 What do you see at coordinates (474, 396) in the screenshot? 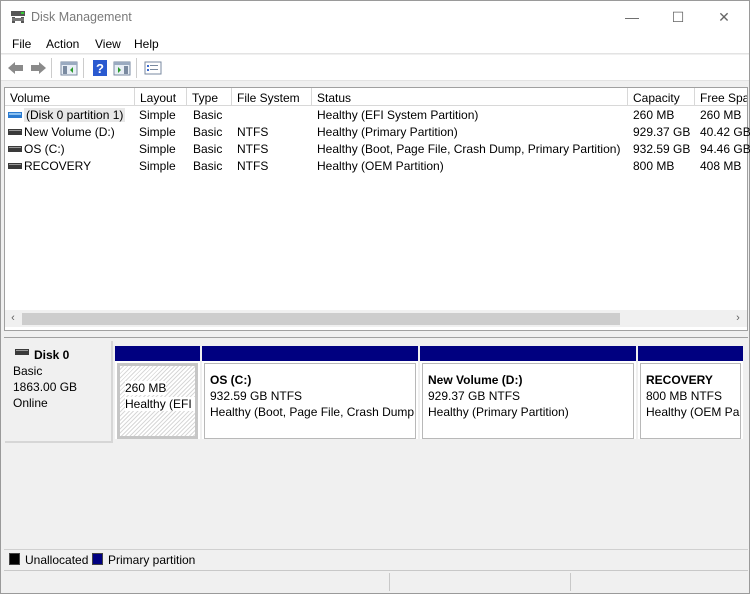
I see `partition-size: 929.37 GB NTFS` at bounding box center [474, 396].